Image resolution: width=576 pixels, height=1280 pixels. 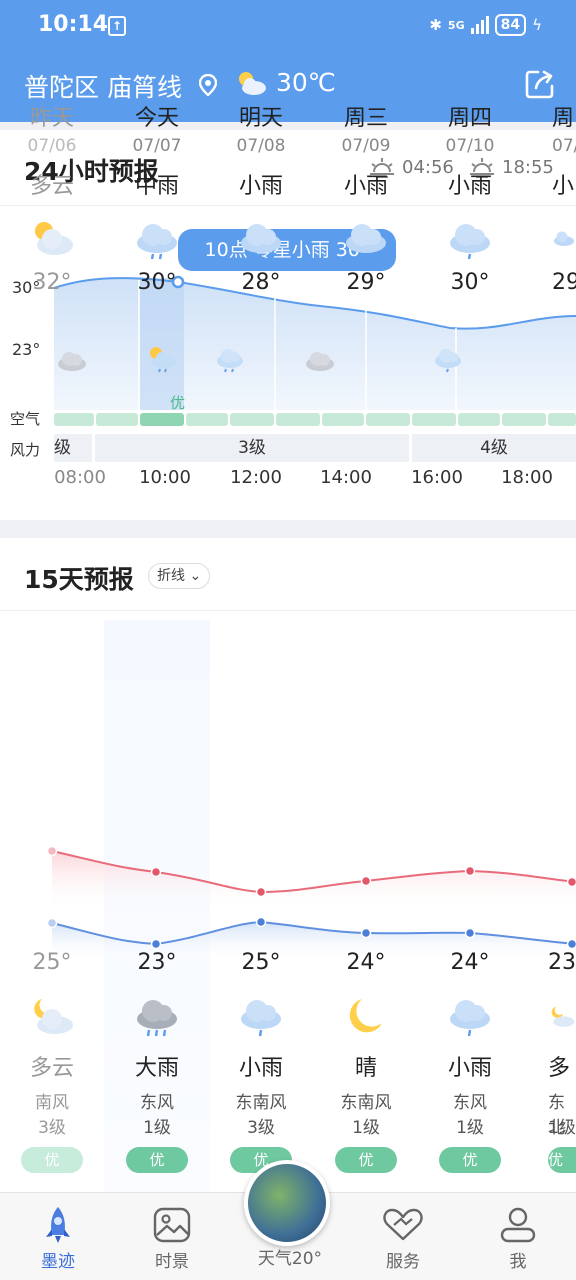 I want to click on moon-cloud-icon, so click(x=53, y=1016).